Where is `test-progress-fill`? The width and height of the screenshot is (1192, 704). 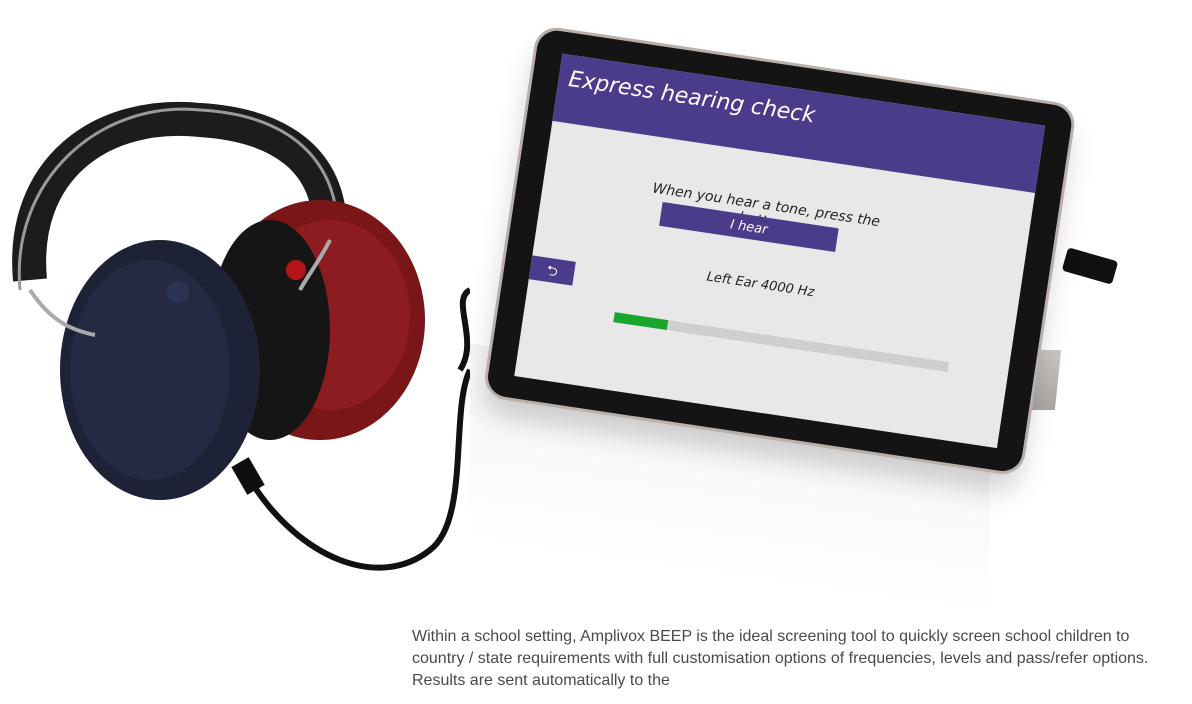 test-progress-fill is located at coordinates (641, 321).